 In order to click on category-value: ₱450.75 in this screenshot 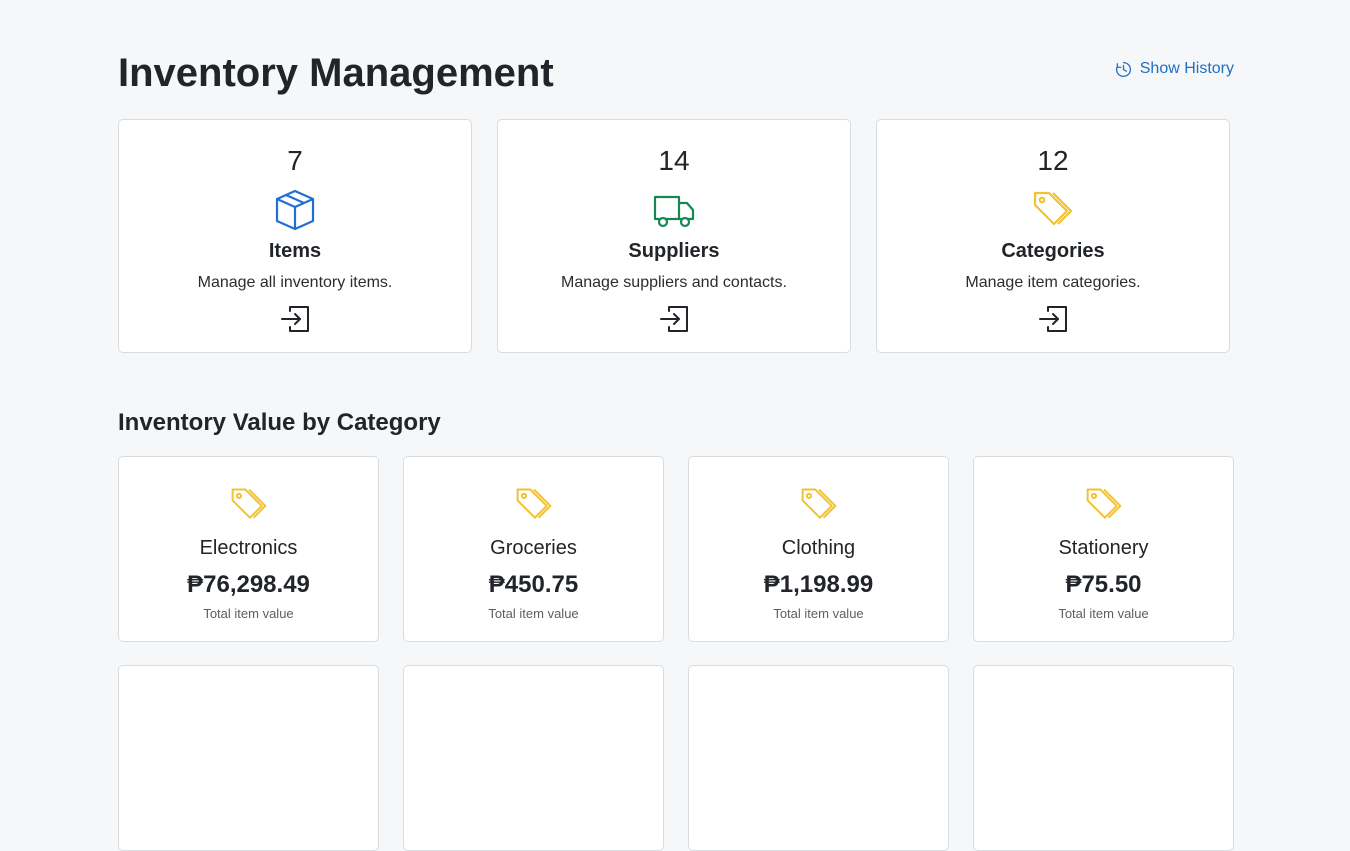, I will do `click(533, 584)`.